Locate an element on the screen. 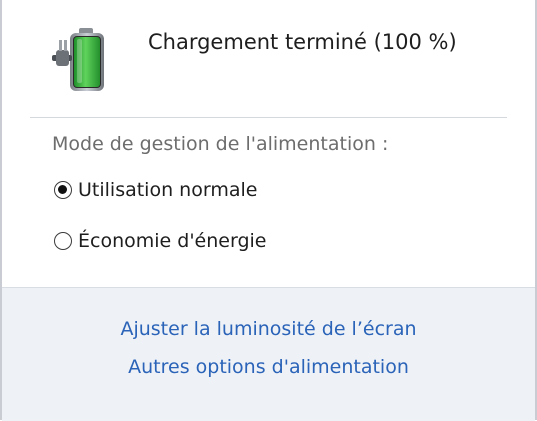  section-divider is located at coordinates (268, 117).